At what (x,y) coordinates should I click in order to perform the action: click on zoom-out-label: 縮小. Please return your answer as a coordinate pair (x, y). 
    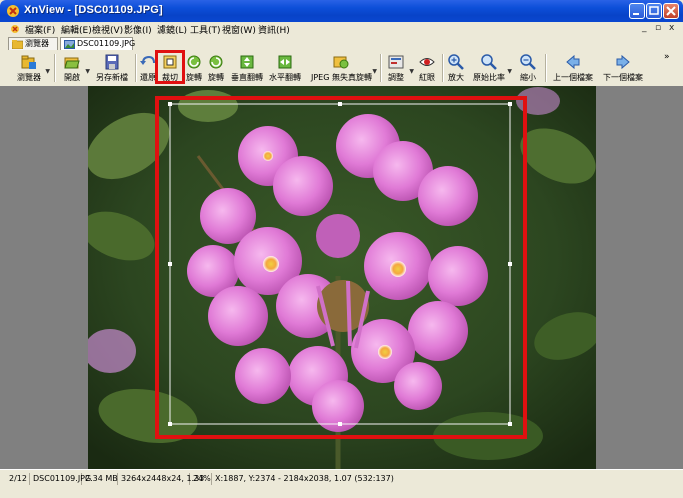
    Looking at the image, I should click on (528, 77).